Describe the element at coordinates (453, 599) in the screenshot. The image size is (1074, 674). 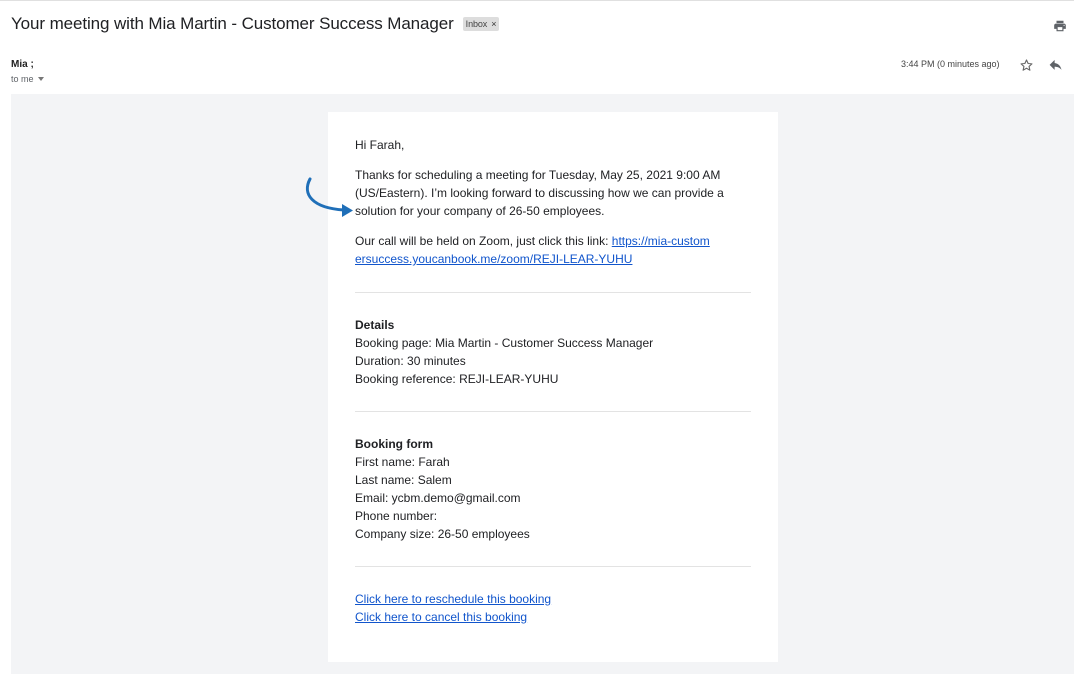
I see `reschedule-link: Click here to reschedule this booking` at that location.